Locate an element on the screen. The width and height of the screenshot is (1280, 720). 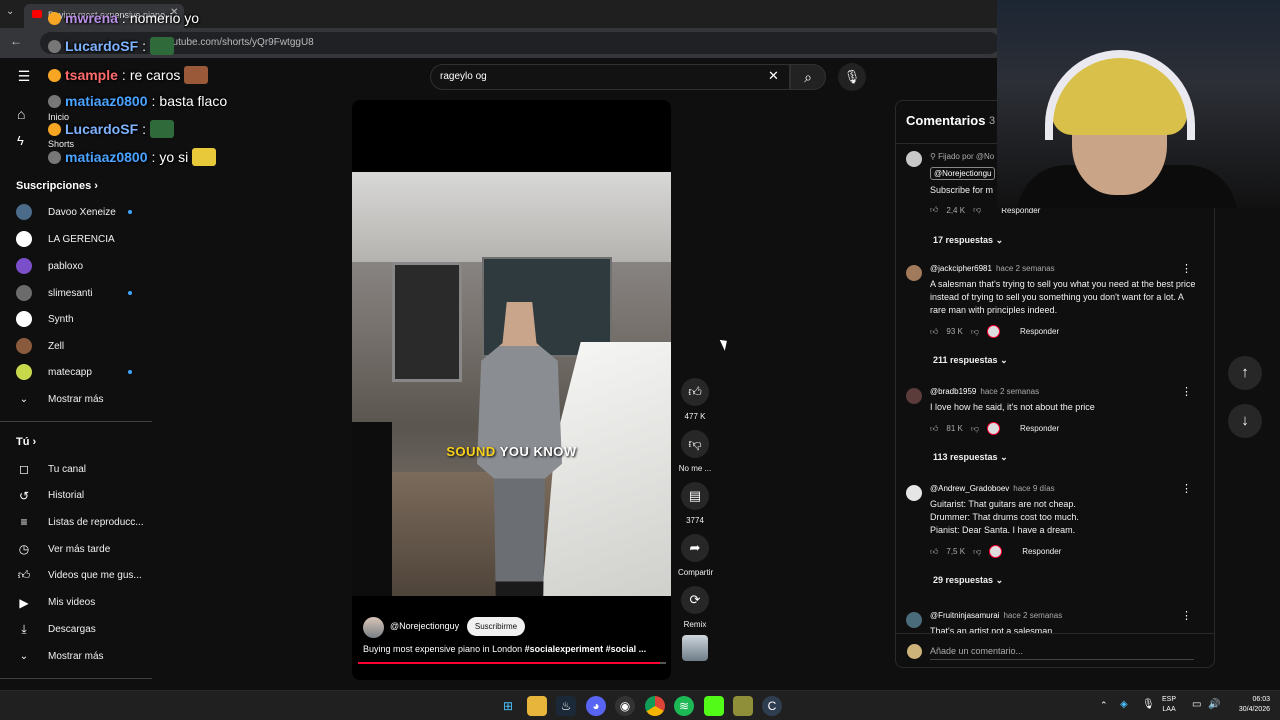
discord-icon: ◕ is located at coordinates (596, 706).